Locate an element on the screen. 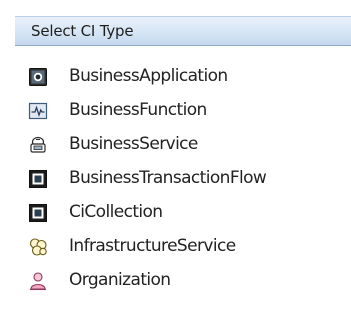 The height and width of the screenshot is (310, 351). business-function-icon is located at coordinates (38, 111).